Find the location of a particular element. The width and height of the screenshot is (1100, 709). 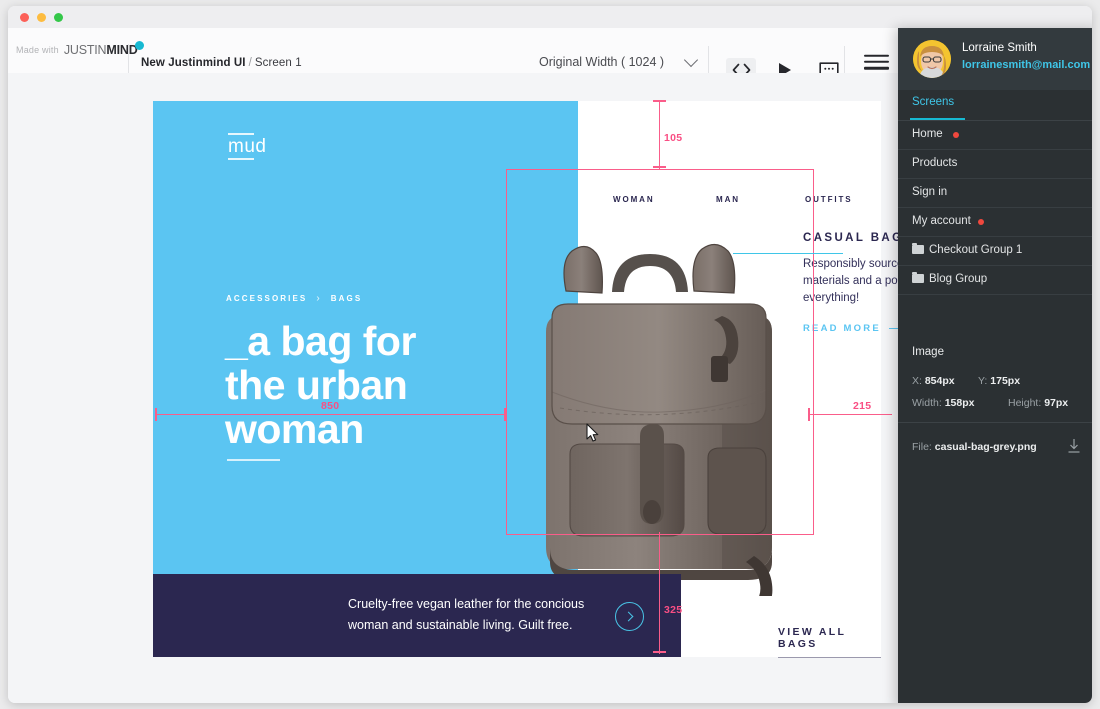

property-y: Y: 175px is located at coordinates (999, 381).